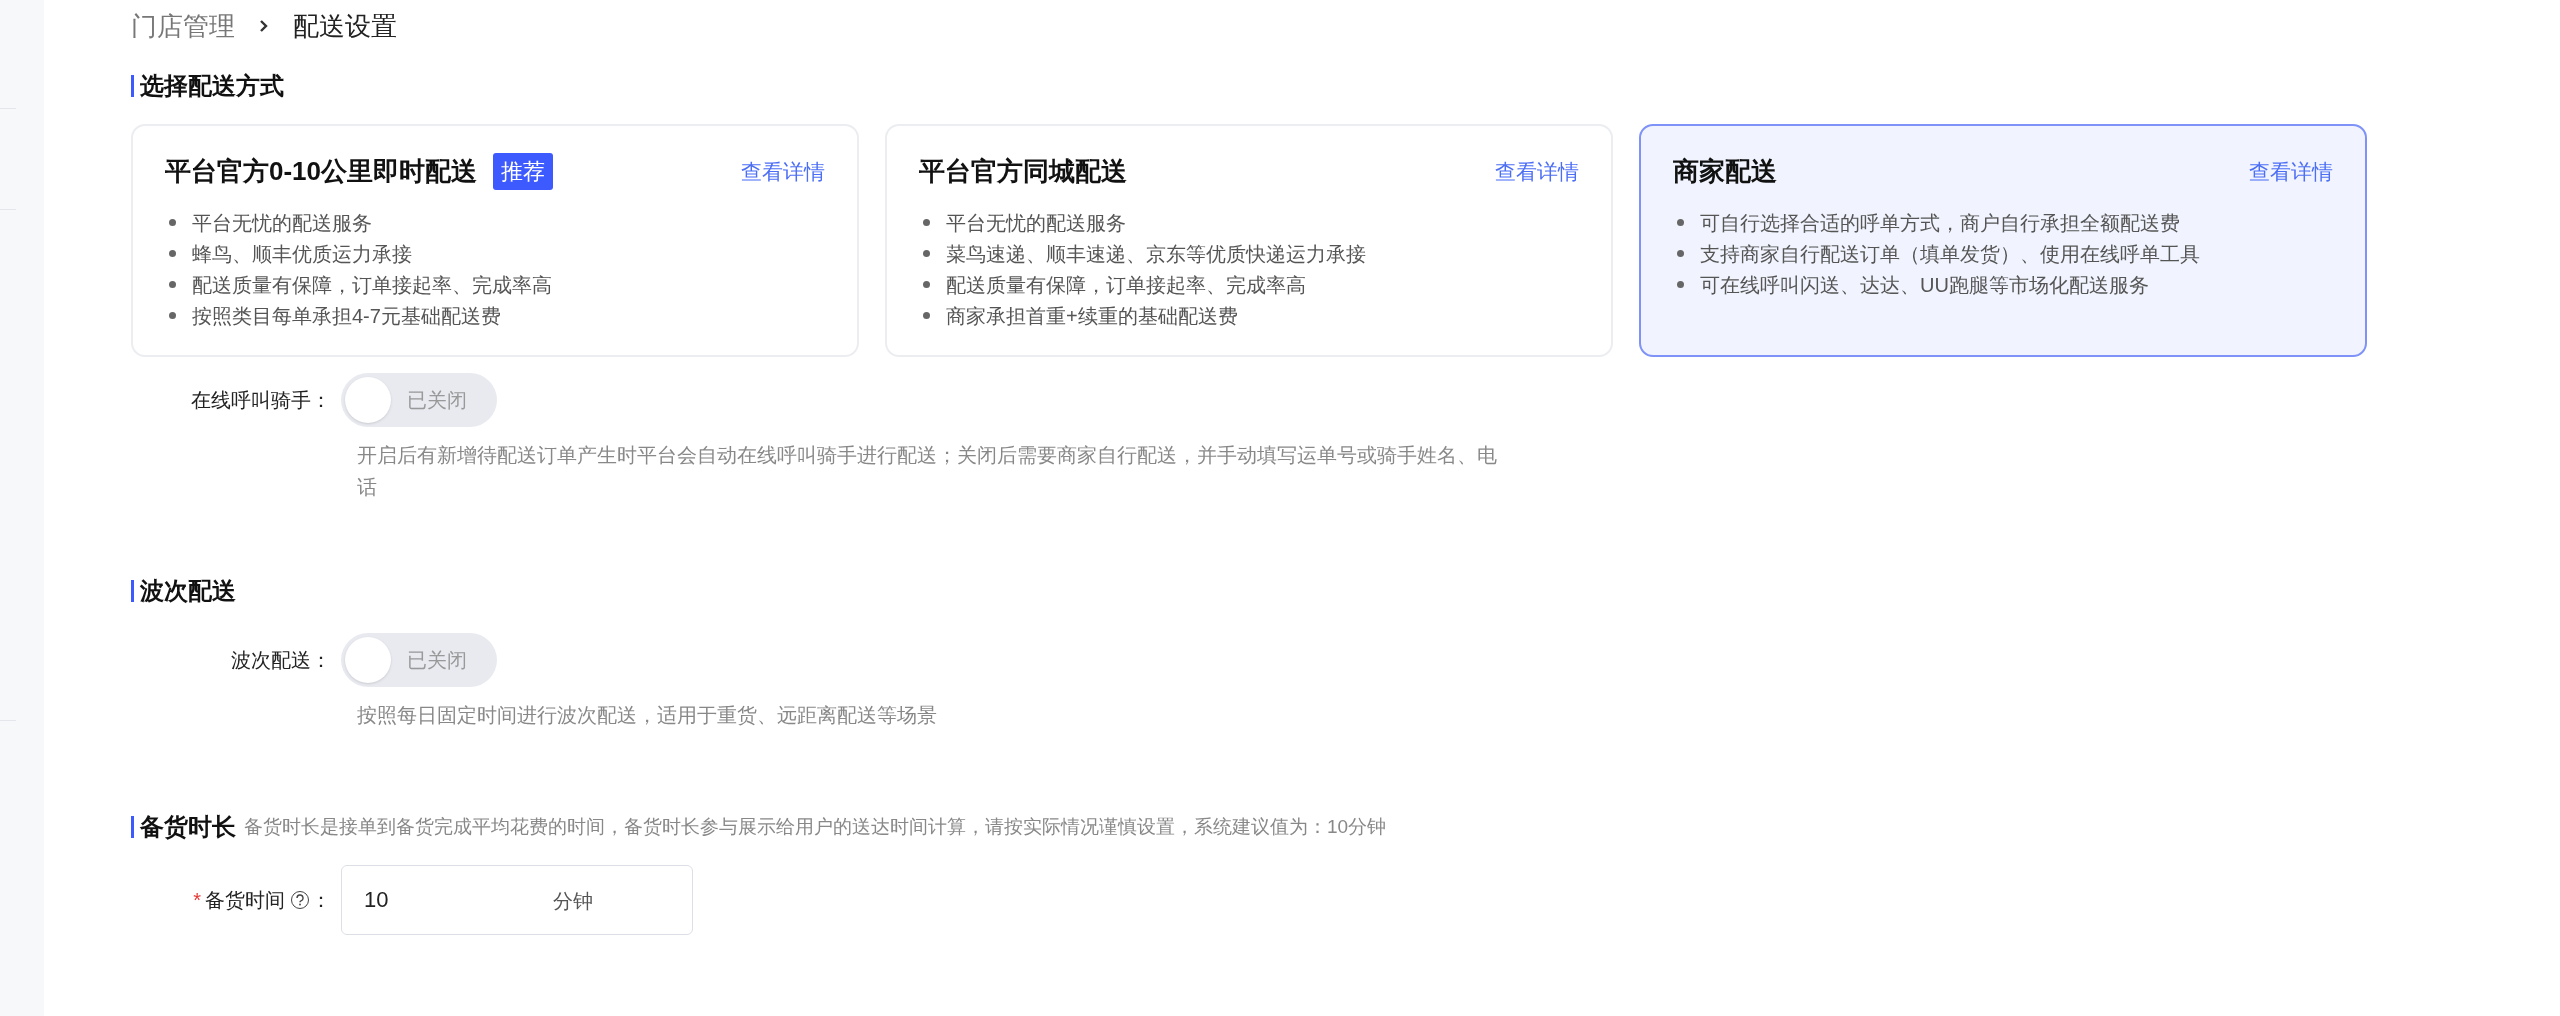 This screenshot has height=1016, width=2560. What do you see at coordinates (245, 900) in the screenshot?
I see `field-label: 备货时间` at bounding box center [245, 900].